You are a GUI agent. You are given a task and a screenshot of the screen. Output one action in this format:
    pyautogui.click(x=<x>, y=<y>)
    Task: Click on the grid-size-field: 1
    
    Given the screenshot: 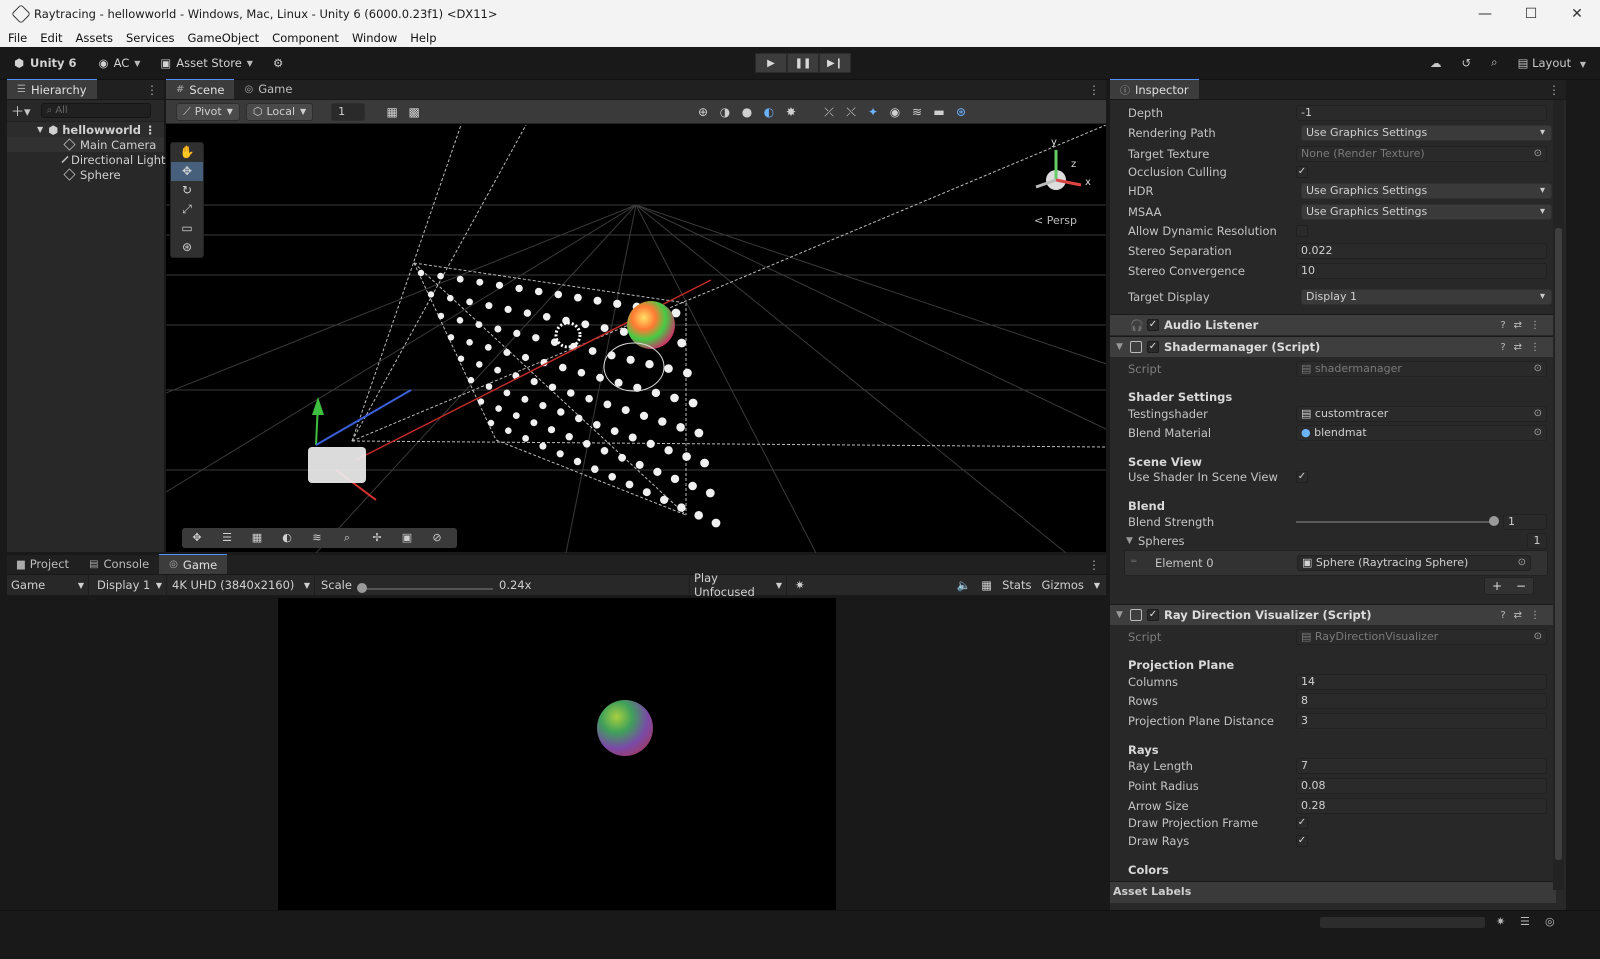 What is the action you would take?
    pyautogui.click(x=348, y=111)
    